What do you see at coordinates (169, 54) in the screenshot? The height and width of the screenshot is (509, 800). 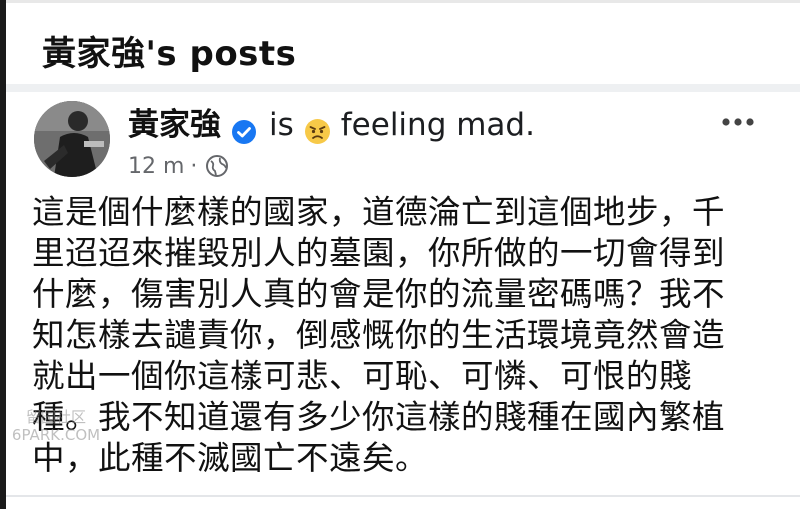 I see `page-title: 黃家強's posts` at bounding box center [169, 54].